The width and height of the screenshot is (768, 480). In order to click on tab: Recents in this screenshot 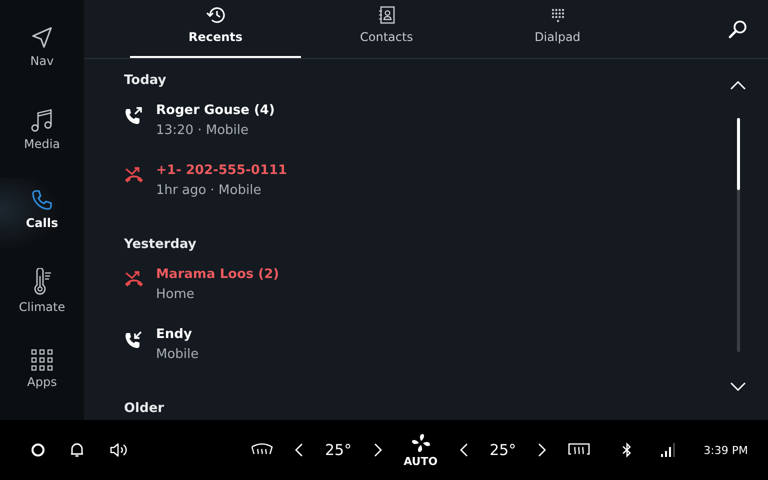, I will do `click(215, 29)`.